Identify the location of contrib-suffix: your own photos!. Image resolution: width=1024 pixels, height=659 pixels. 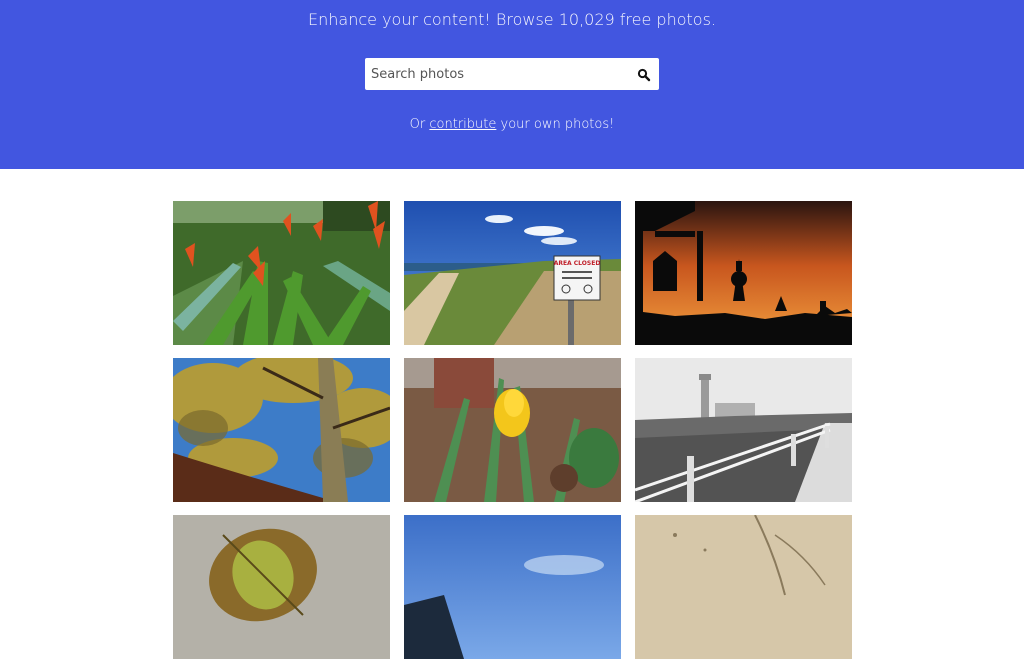
(555, 124).